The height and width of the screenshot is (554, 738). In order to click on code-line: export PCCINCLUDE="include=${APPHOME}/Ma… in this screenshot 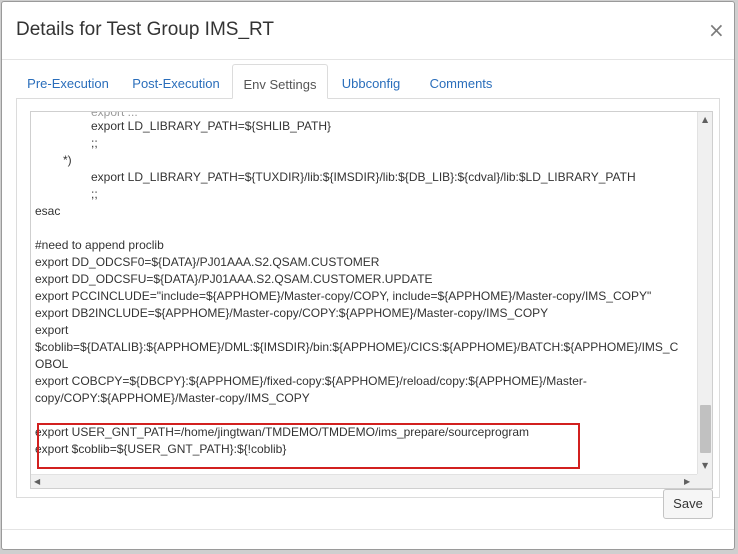, I will do `click(343, 296)`.